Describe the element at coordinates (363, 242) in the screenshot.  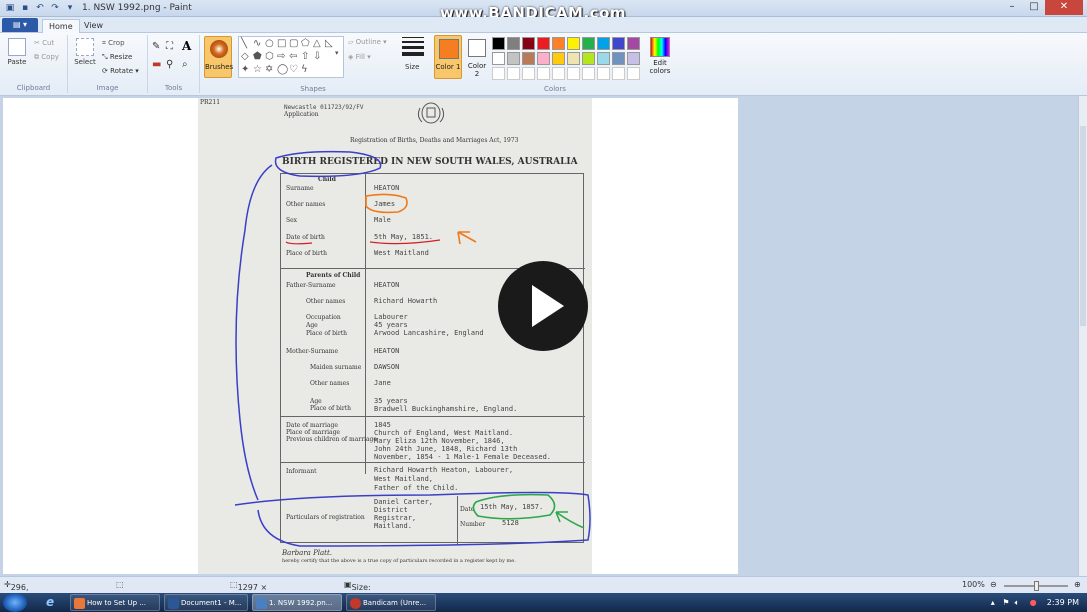
I see `red-underline-date` at that location.